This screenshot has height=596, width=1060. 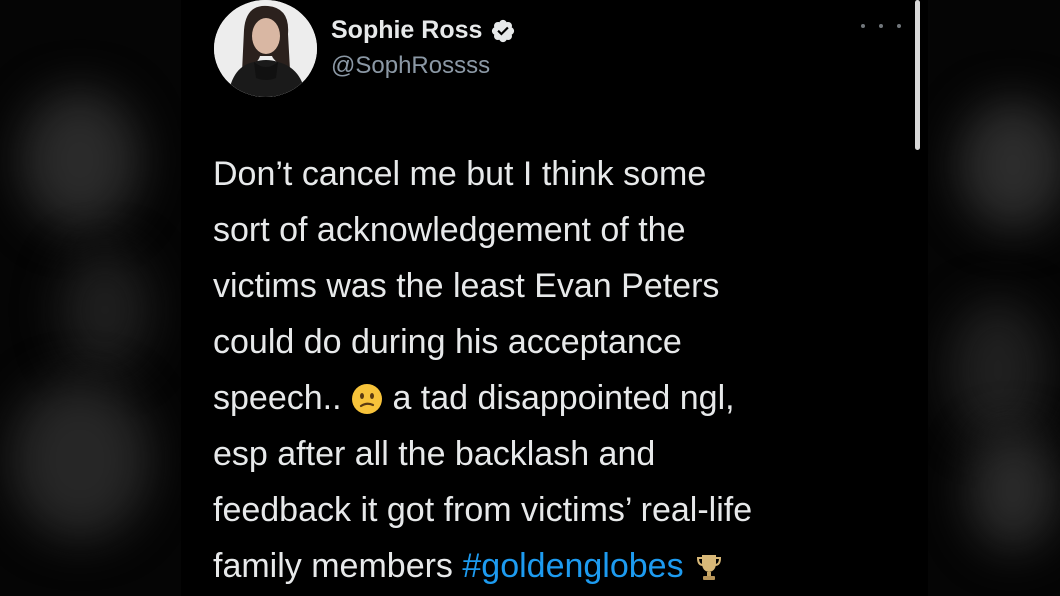 I want to click on tweet-line: sort of acknowledgement of the, so click(x=449, y=230).